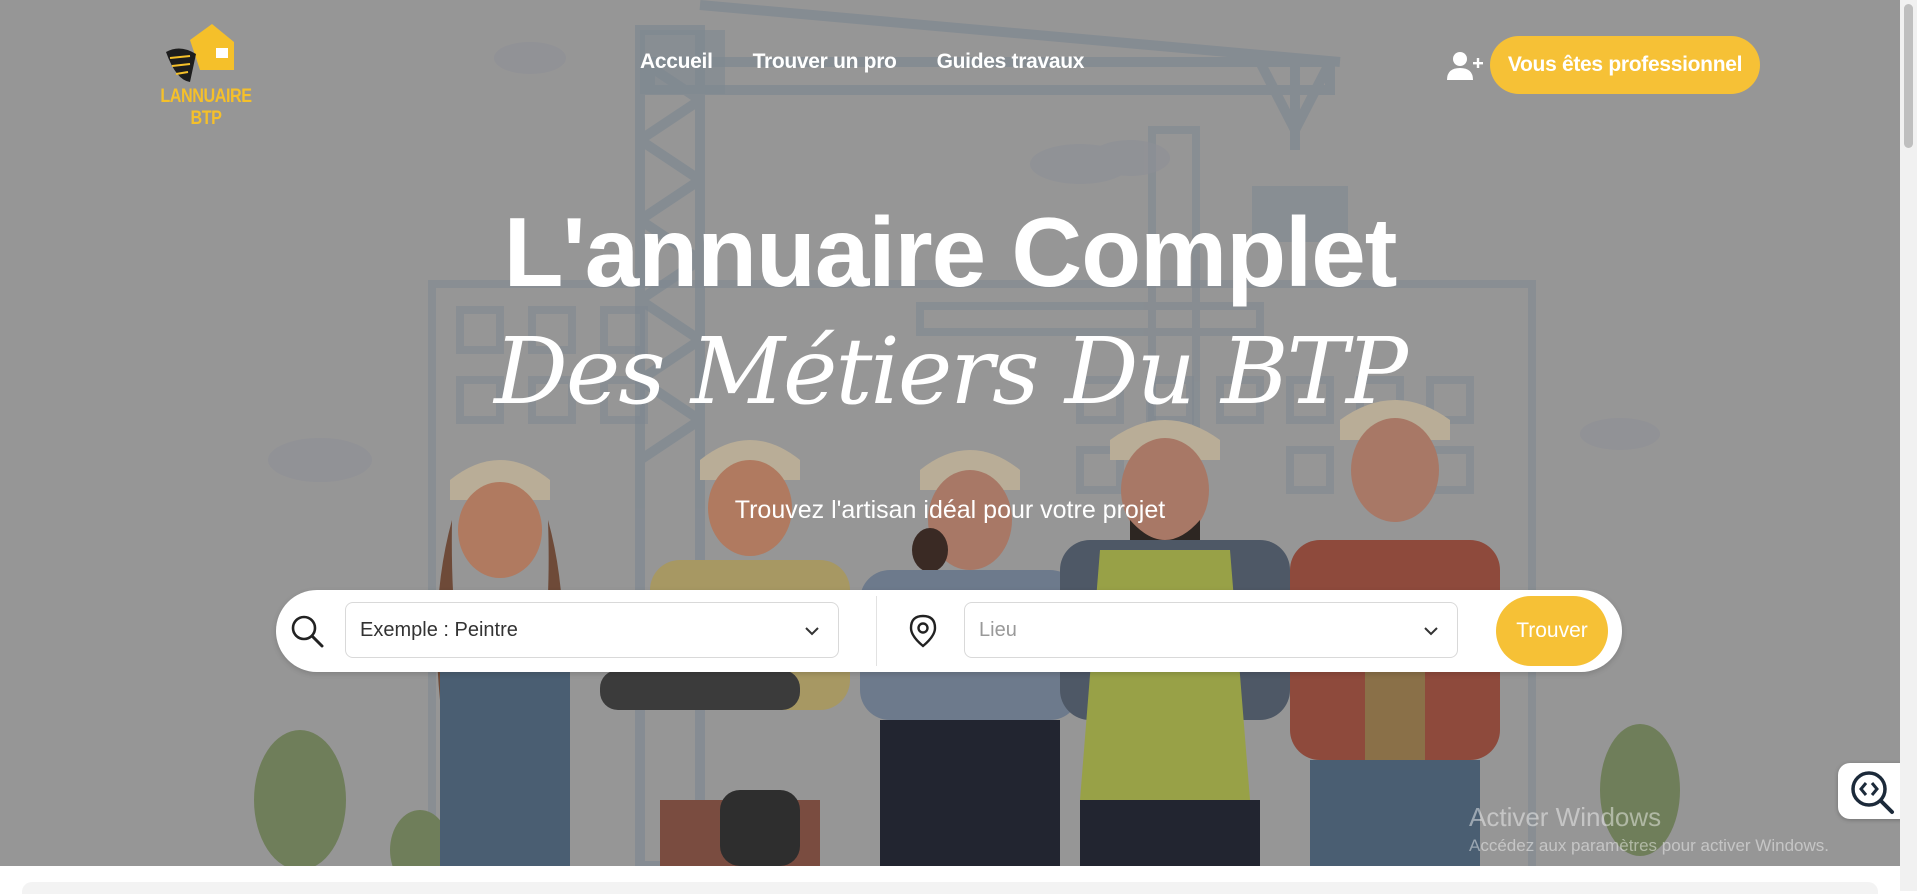 Image resolution: width=1917 pixels, height=894 pixels. Describe the element at coordinates (1011, 62) in the screenshot. I see `nav-item-guides-travaux: Guides travaux` at that location.